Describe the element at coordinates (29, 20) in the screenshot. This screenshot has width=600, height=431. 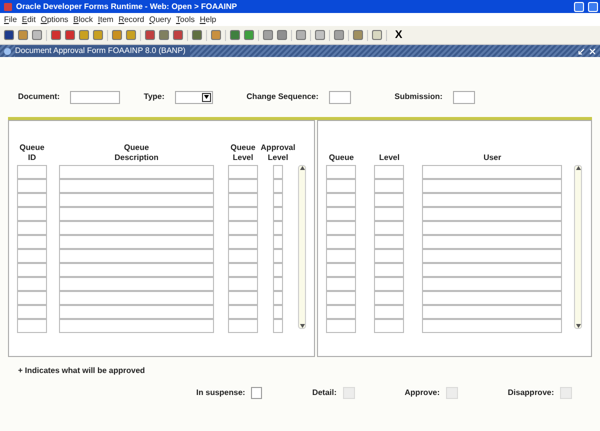
I see `menu-item: Edit` at that location.